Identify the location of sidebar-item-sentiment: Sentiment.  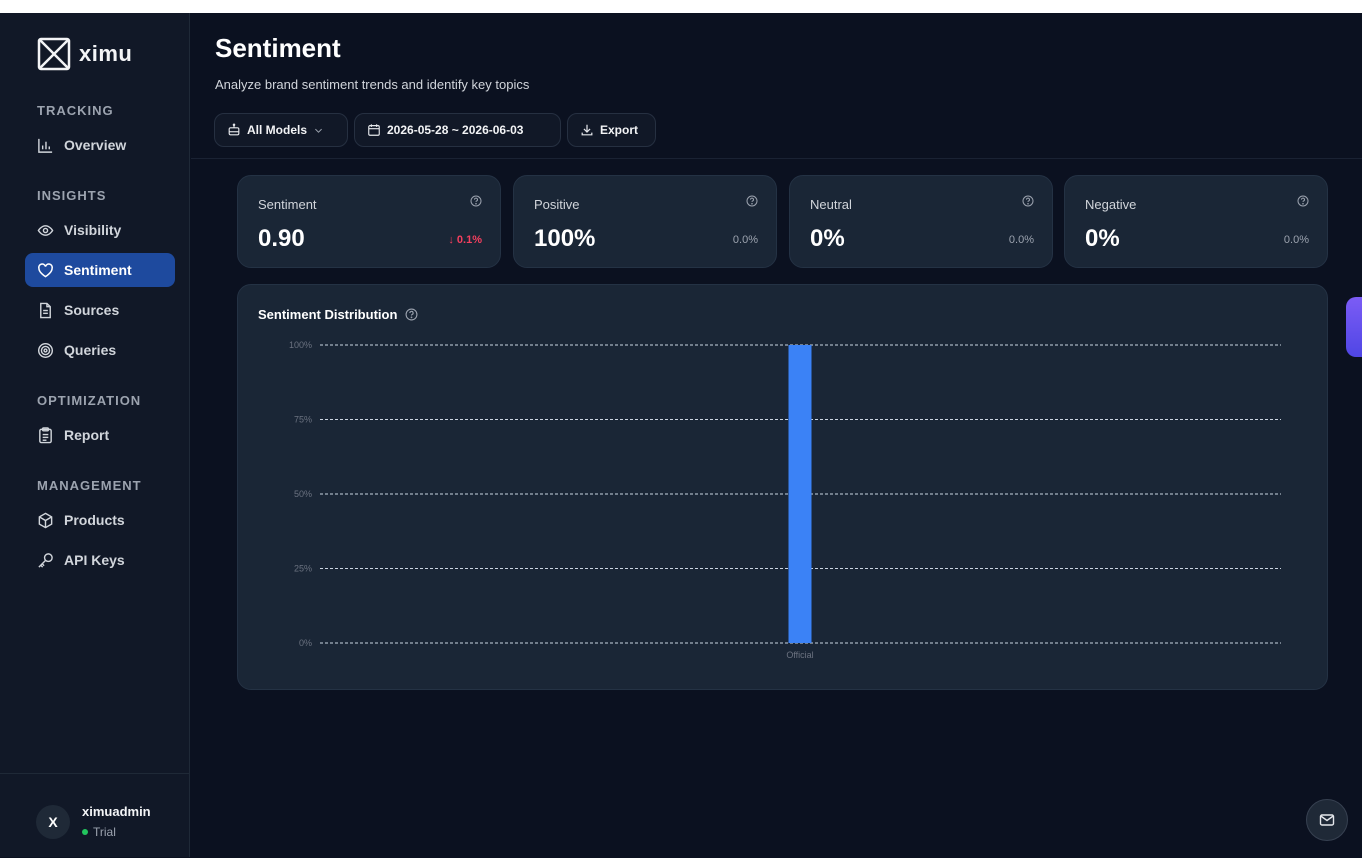
(100, 270).